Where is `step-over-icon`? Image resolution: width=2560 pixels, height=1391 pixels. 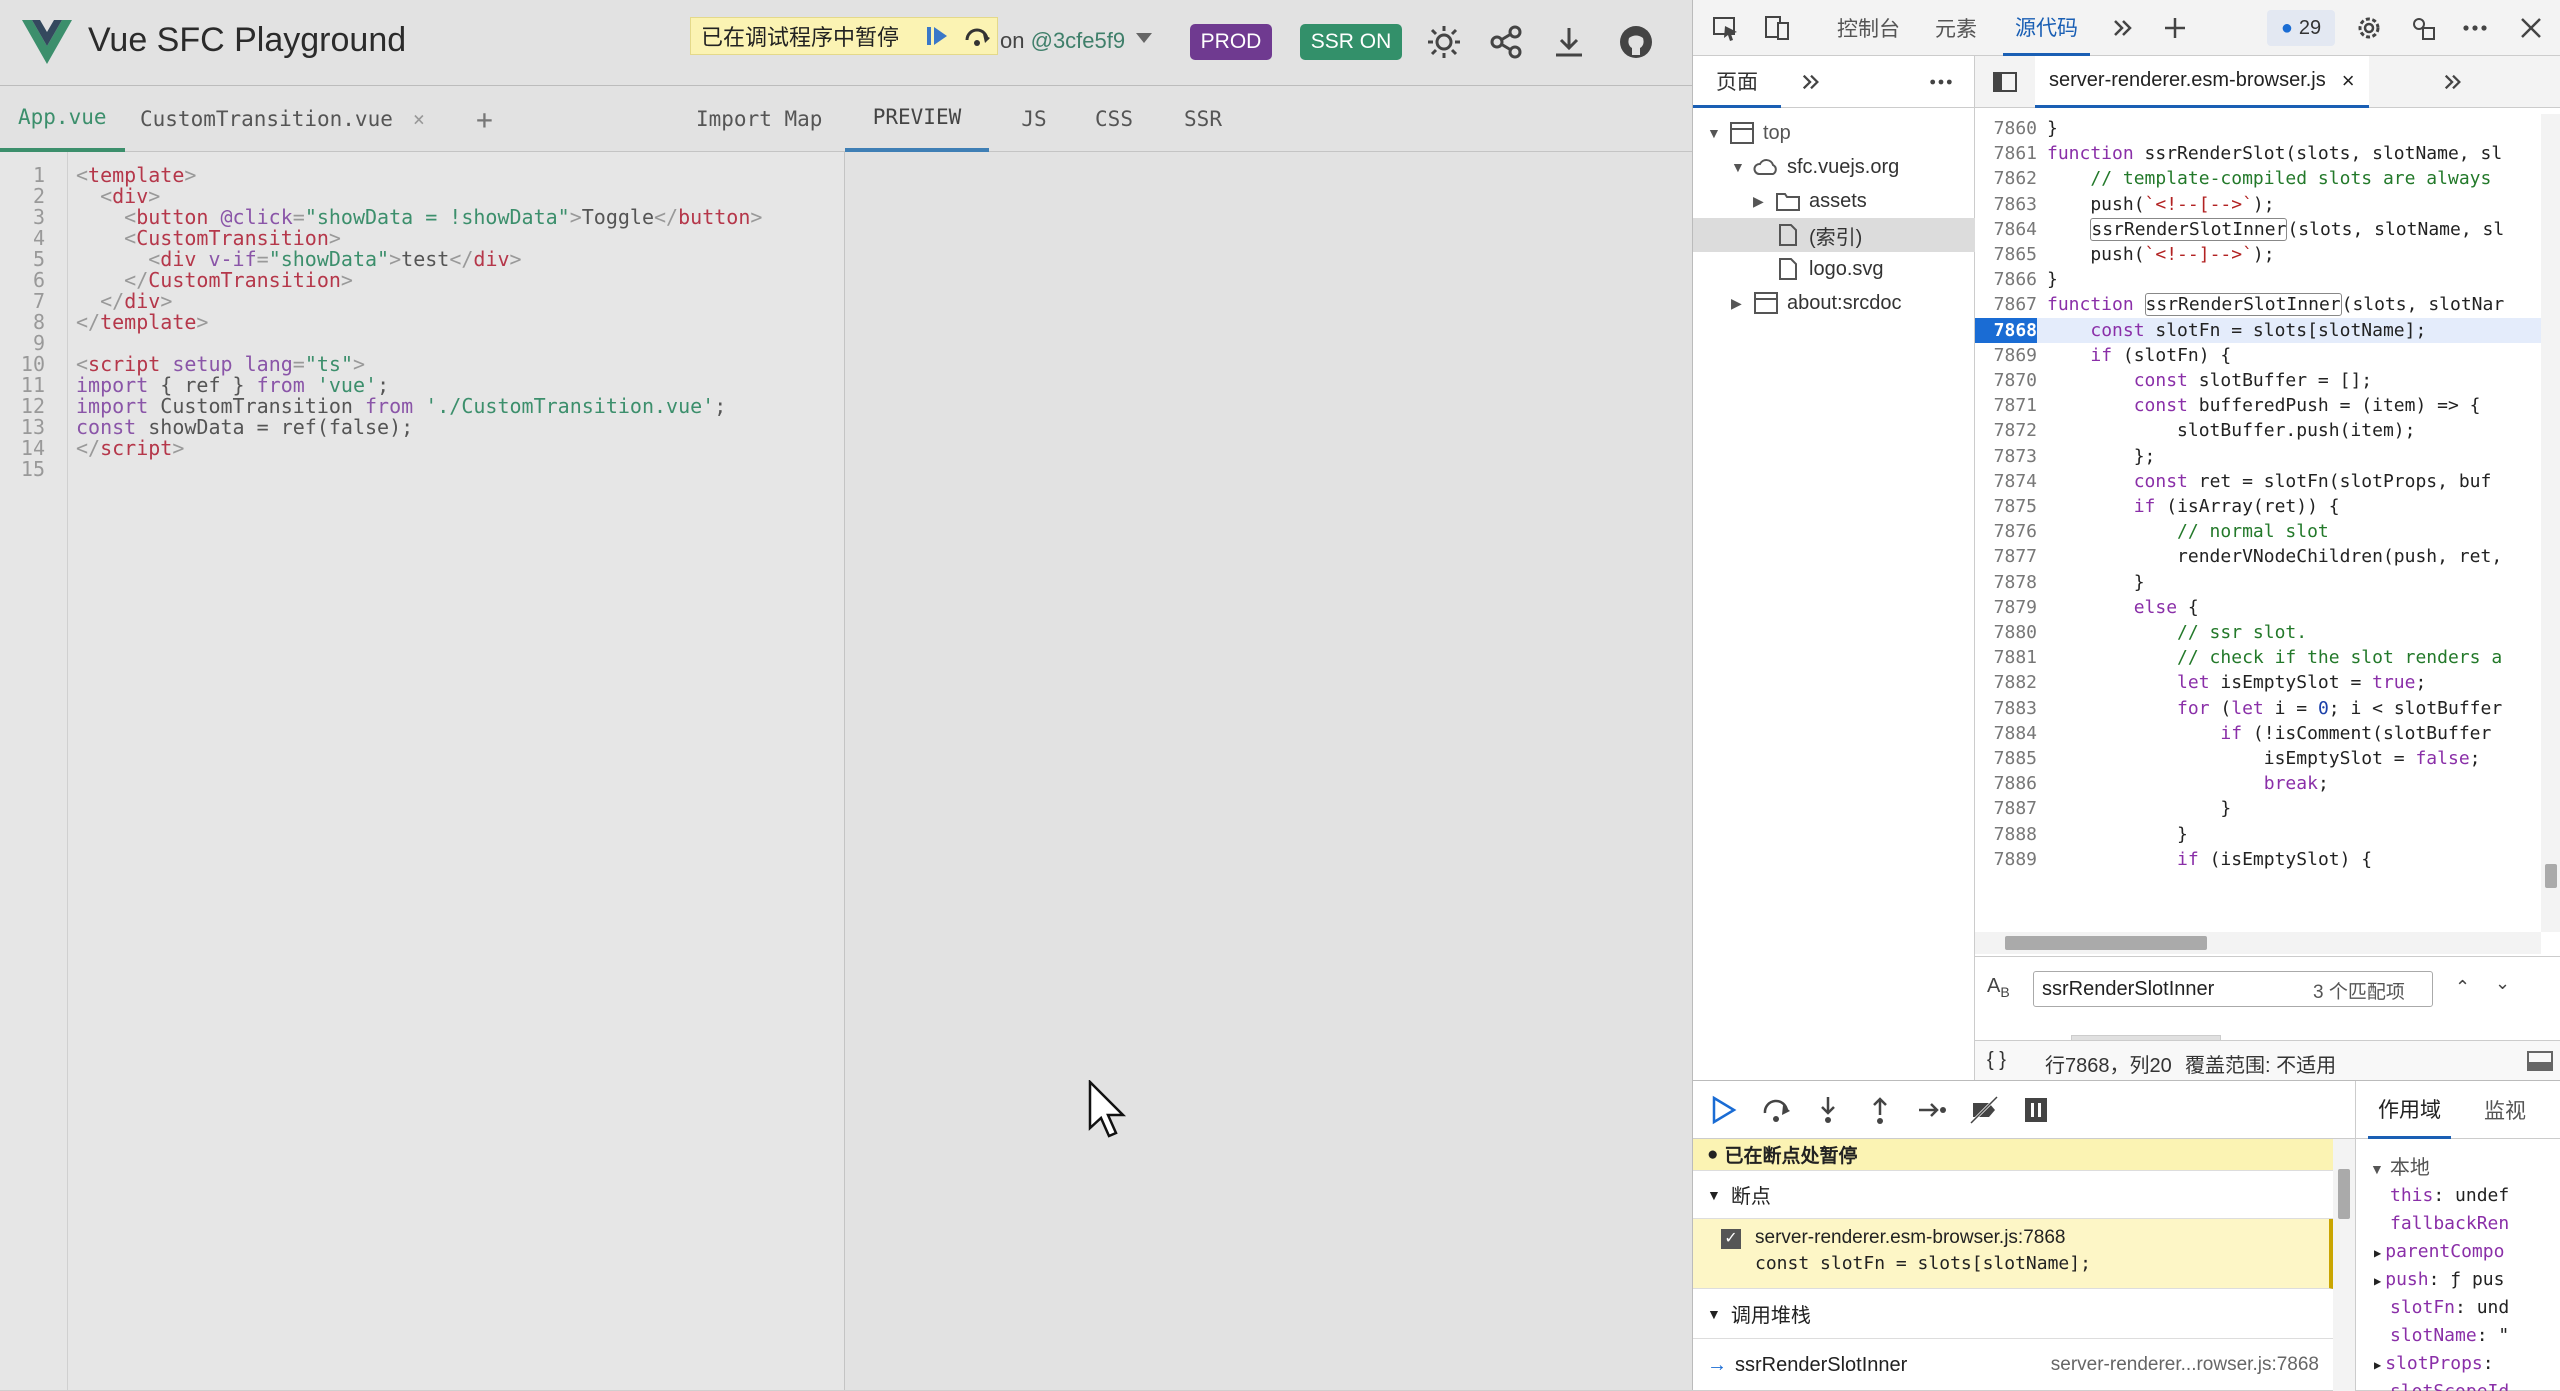
step-over-icon is located at coordinates (977, 36).